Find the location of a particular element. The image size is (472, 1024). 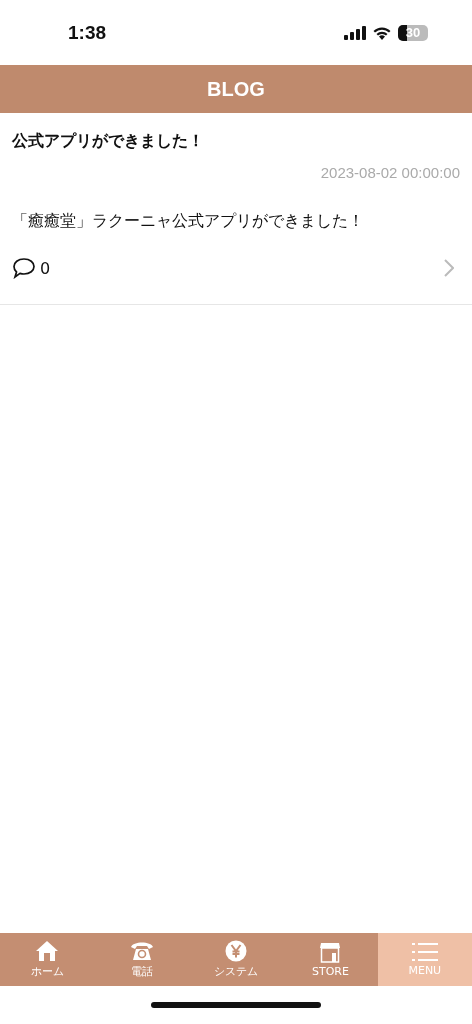

storefront-icon is located at coordinates (330, 952).